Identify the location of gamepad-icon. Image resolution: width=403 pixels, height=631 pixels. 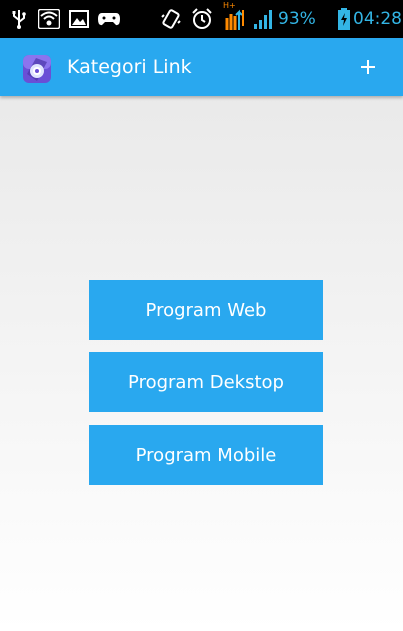
(109, 19).